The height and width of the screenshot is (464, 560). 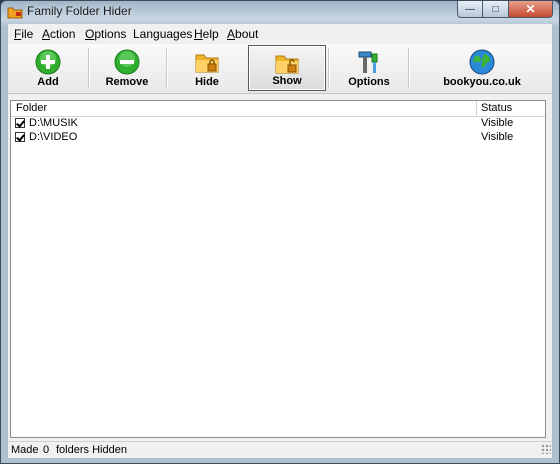 I want to click on website-label: bookyou.co.uk, so click(x=482, y=82).